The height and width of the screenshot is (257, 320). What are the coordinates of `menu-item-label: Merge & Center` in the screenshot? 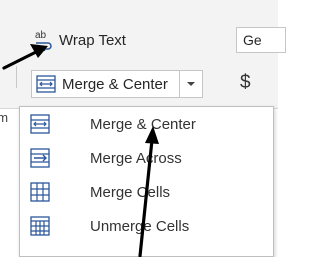 It's located at (143, 124).